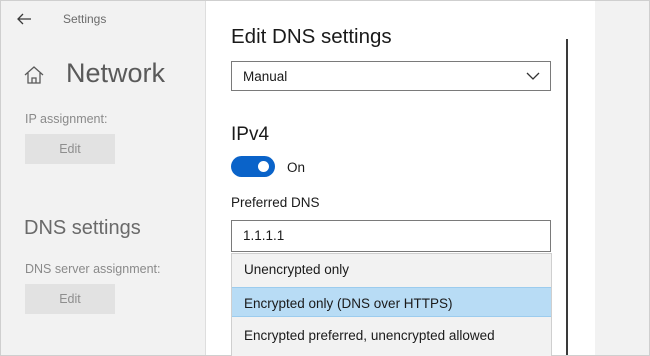  I want to click on encryption-option-encrypted-preferred: Encrypted preferred, unencrypted allowed, so click(391, 334).